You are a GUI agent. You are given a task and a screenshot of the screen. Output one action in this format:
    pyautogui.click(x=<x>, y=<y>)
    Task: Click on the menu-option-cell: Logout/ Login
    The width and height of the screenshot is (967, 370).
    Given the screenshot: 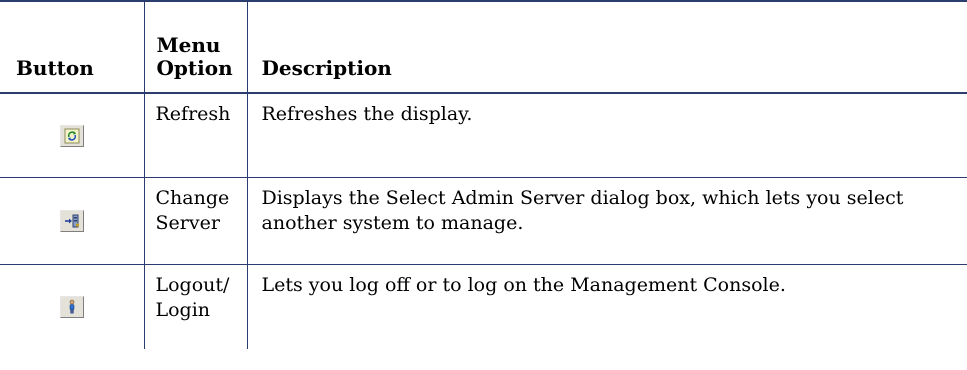 What is the action you would take?
    pyautogui.click(x=196, y=306)
    